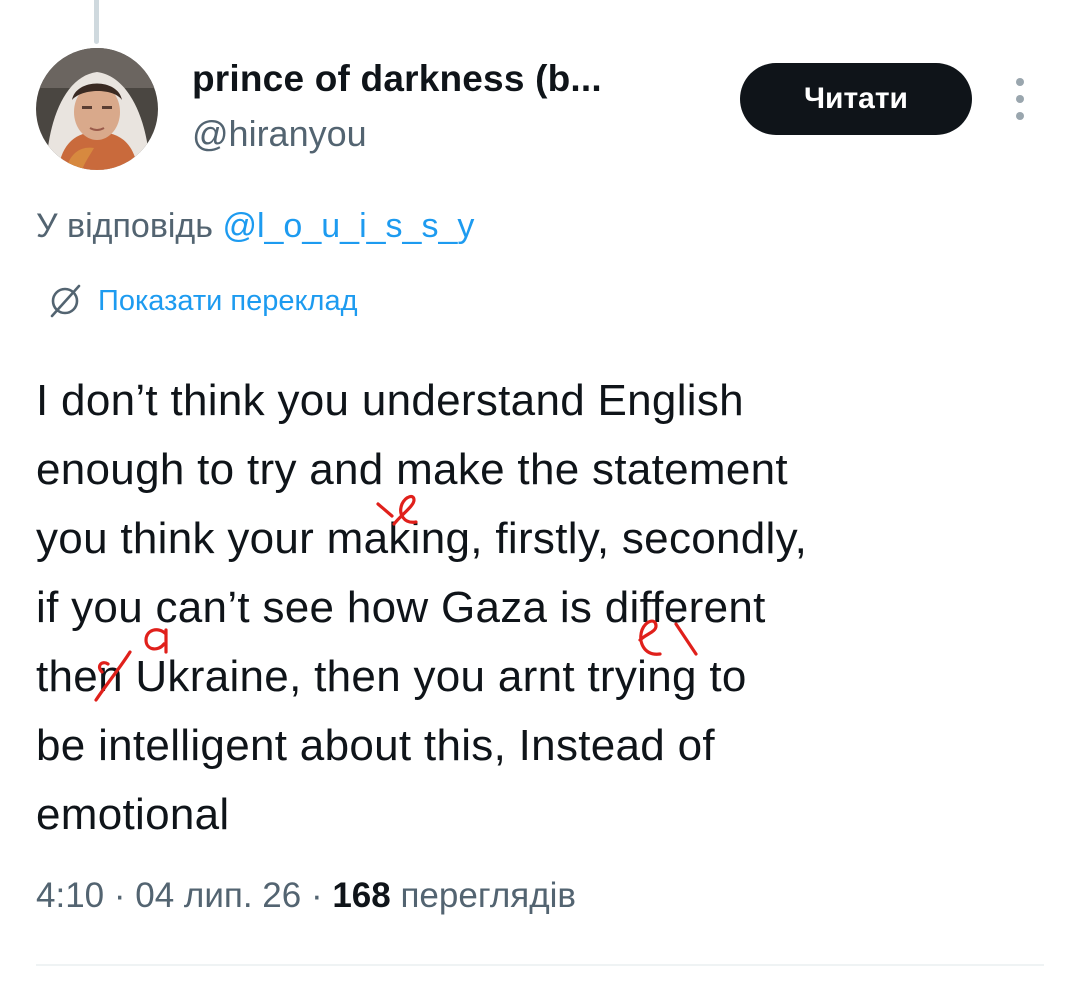 The image size is (1080, 988). What do you see at coordinates (124, 226) in the screenshot?
I see `reply-prefix: У відповідь` at bounding box center [124, 226].